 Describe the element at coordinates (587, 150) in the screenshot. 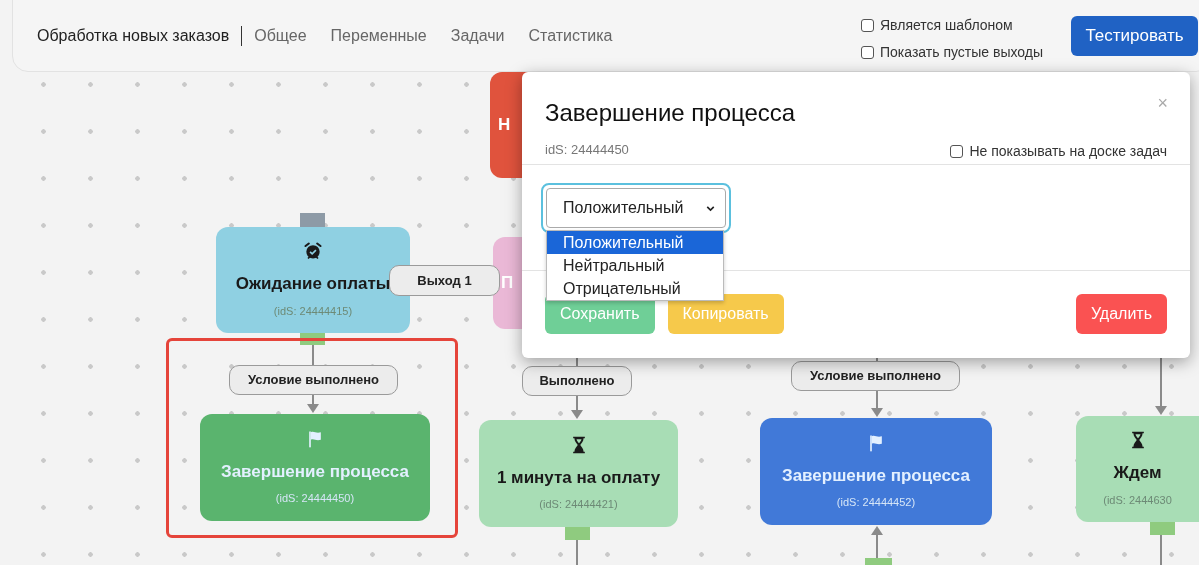

I see `element-id: idS: 24444450` at that location.